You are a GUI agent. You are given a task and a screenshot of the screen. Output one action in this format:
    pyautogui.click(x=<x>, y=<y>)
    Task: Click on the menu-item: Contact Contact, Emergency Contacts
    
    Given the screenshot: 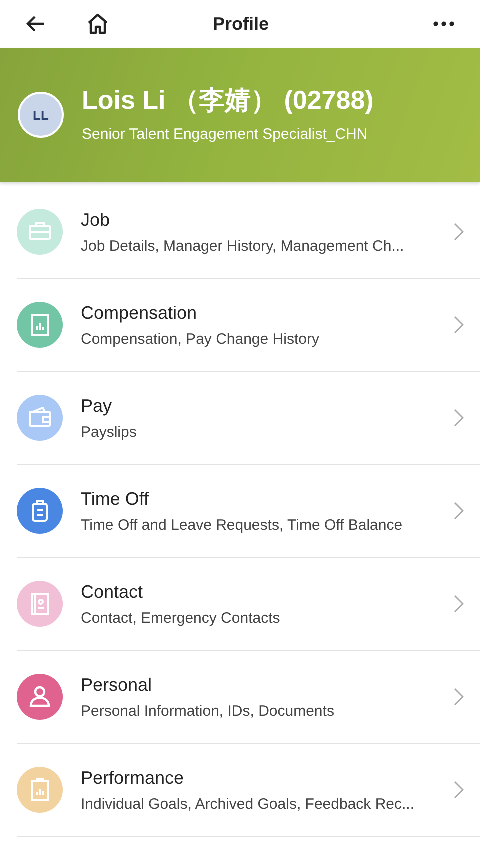 What is the action you would take?
    pyautogui.click(x=248, y=604)
    